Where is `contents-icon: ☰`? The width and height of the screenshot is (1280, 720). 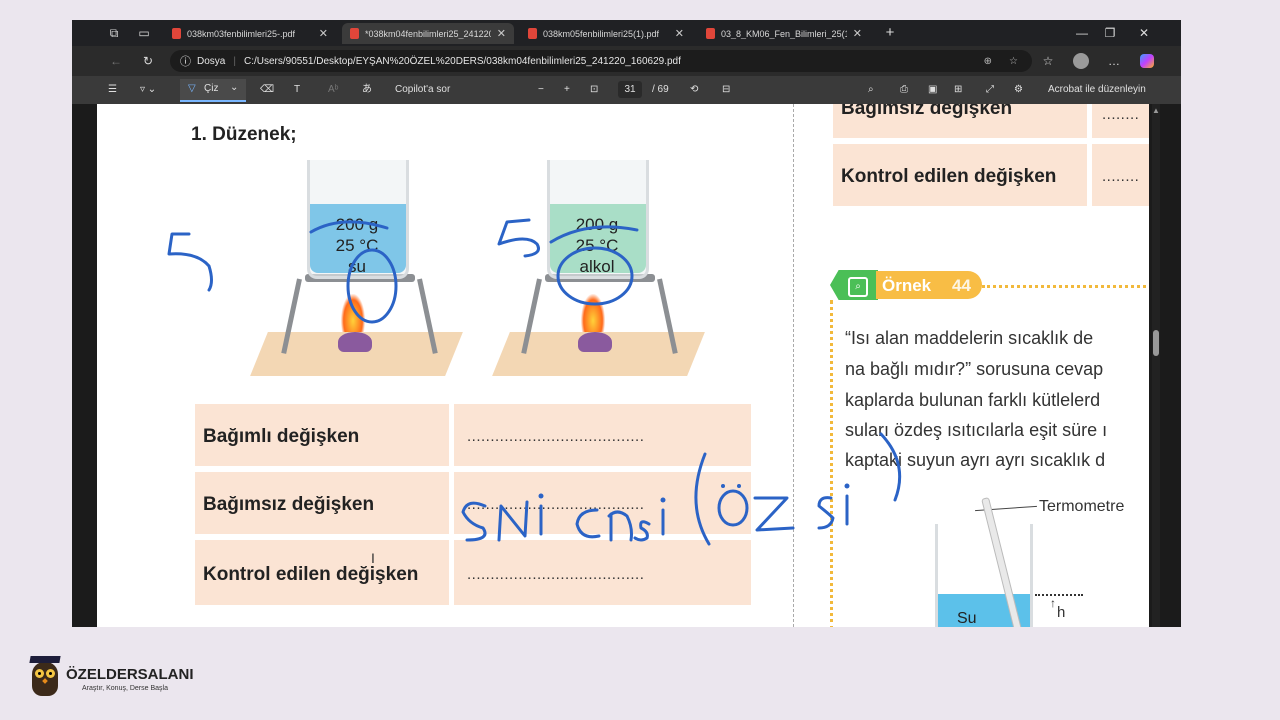
contents-icon: ☰ is located at coordinates (112, 90).